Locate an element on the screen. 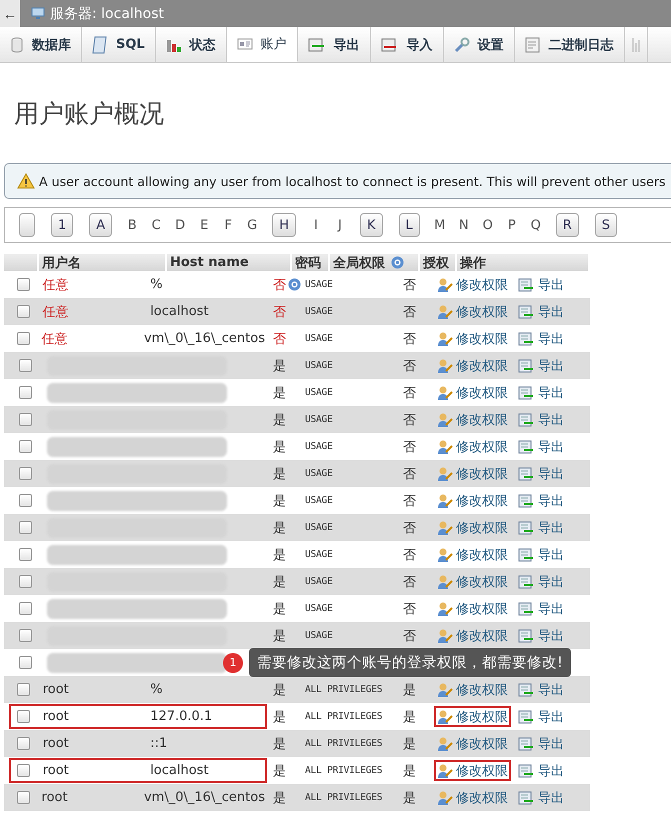 This screenshot has width=671, height=813. initial-filter: O is located at coordinates (488, 225).